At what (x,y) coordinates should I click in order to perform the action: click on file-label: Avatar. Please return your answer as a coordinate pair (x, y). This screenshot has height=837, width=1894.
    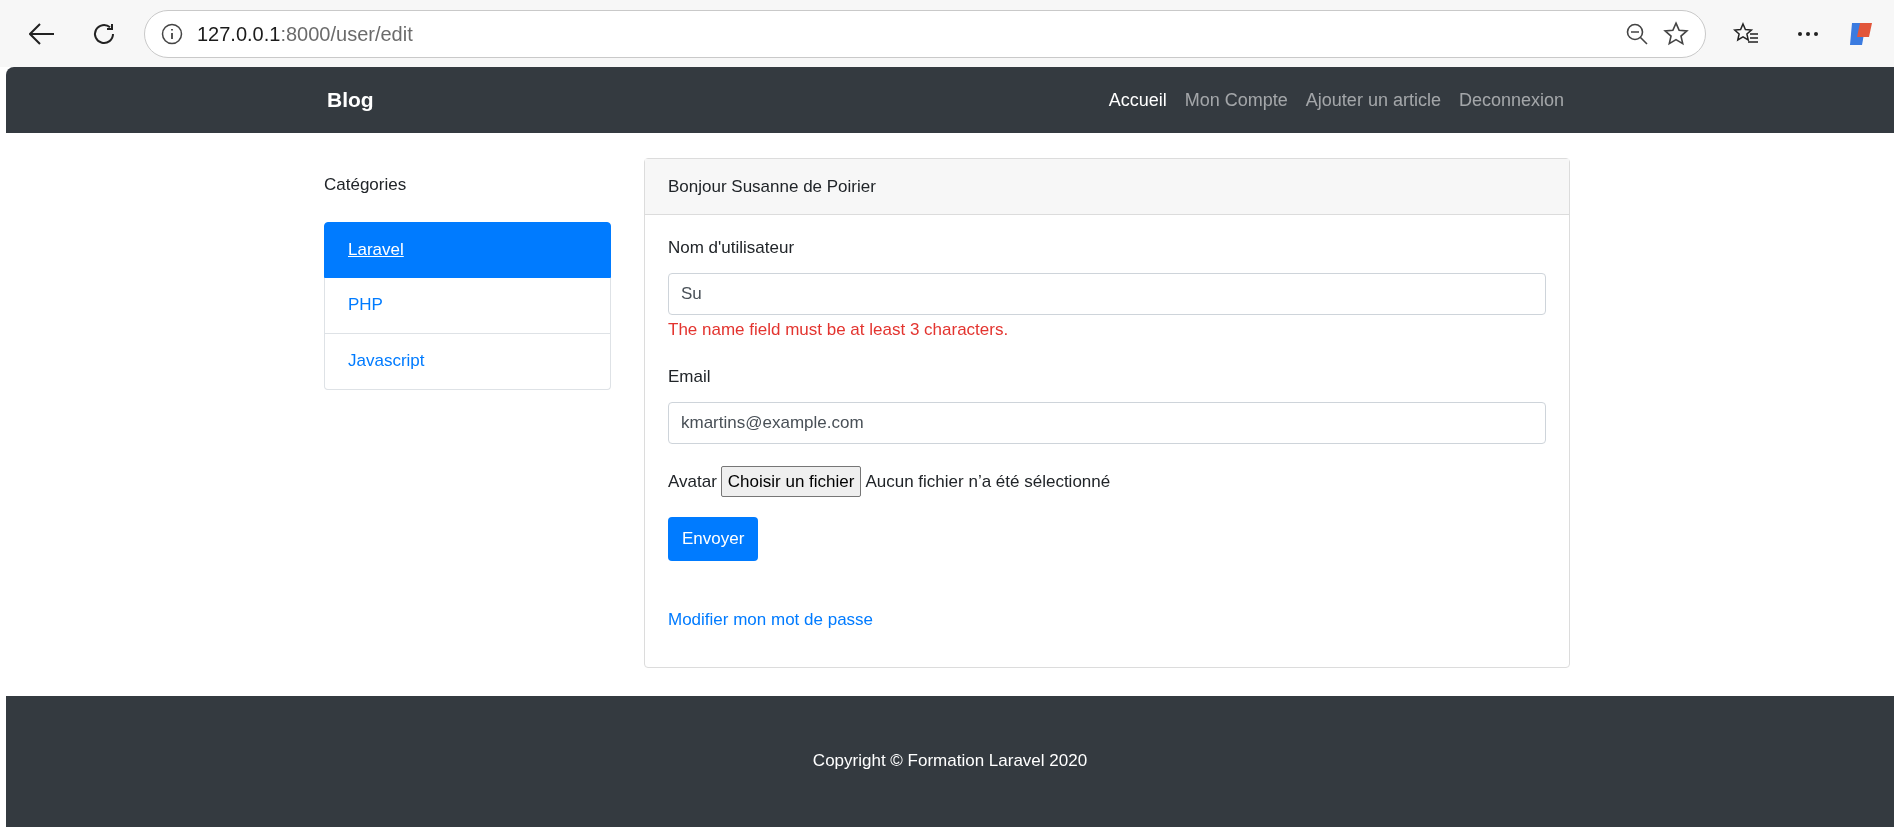
    Looking at the image, I should click on (692, 481).